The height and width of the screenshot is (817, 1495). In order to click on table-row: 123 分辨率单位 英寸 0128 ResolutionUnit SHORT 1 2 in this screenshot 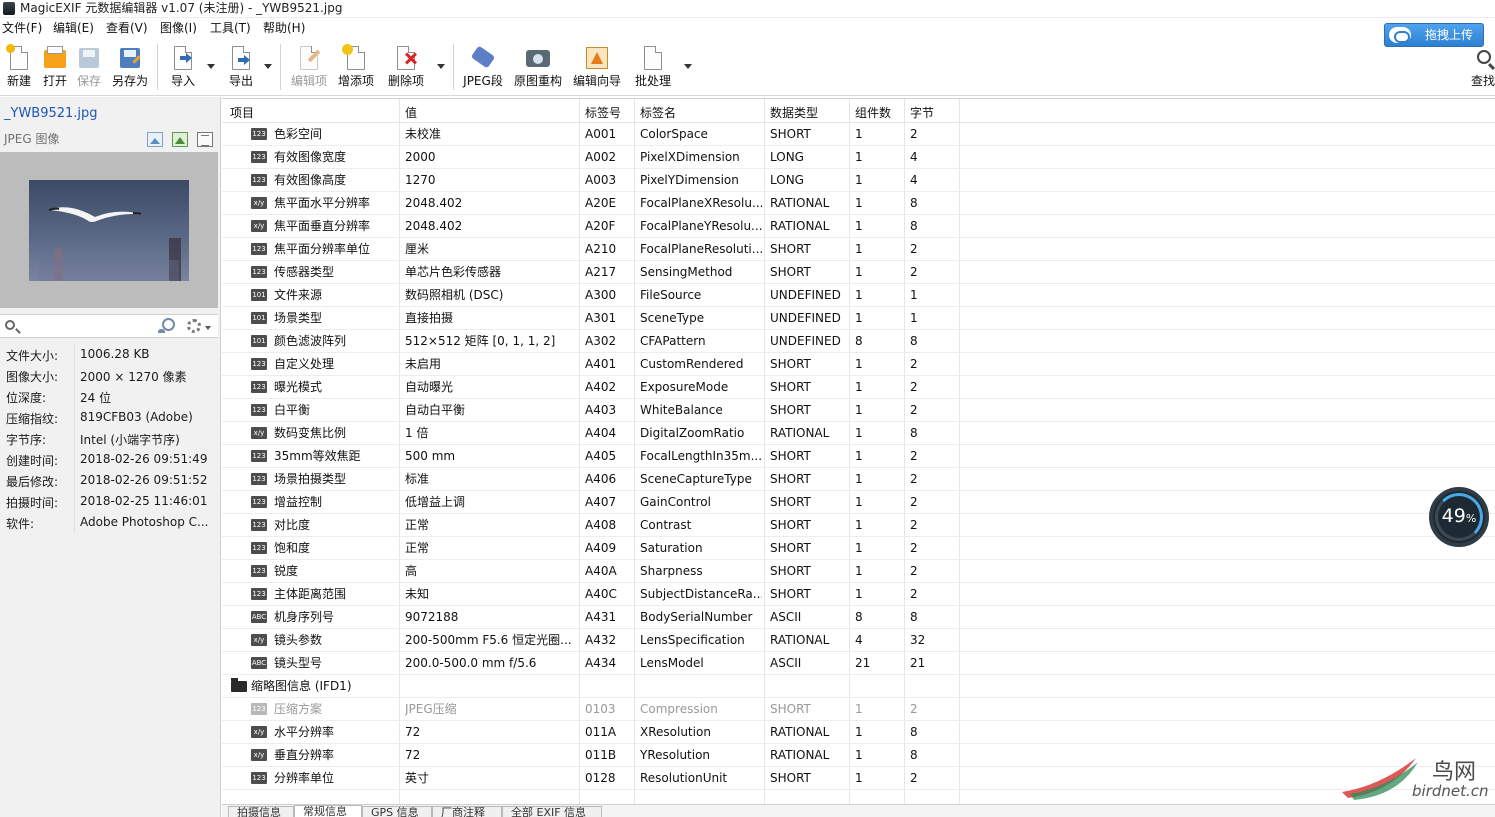, I will do `click(858, 778)`.